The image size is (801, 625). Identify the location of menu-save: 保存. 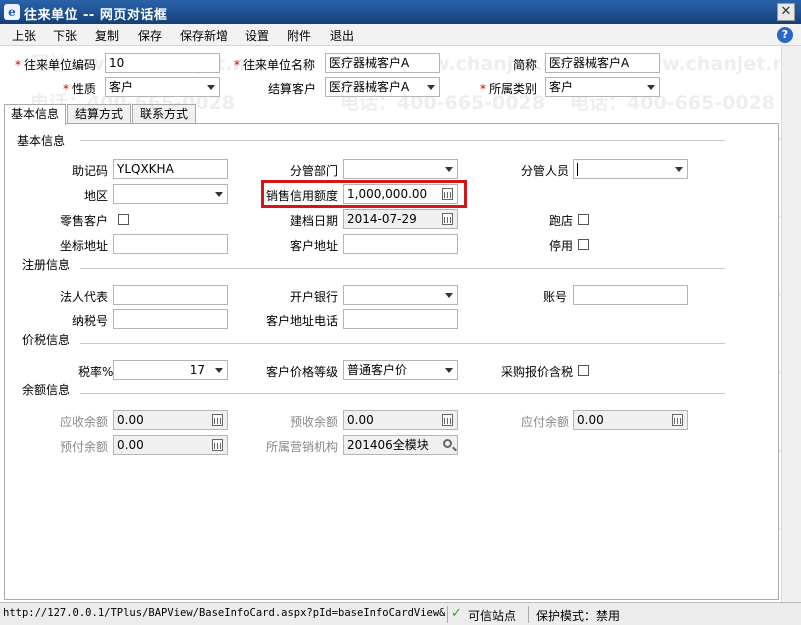
(150, 35).